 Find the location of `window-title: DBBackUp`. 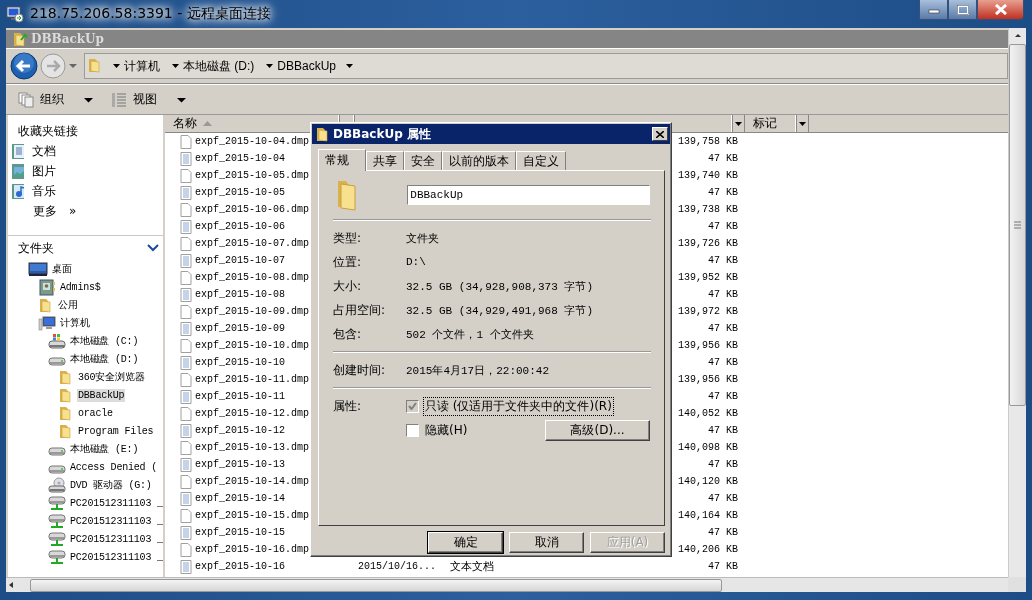

window-title: DBBackUp is located at coordinates (67, 39).